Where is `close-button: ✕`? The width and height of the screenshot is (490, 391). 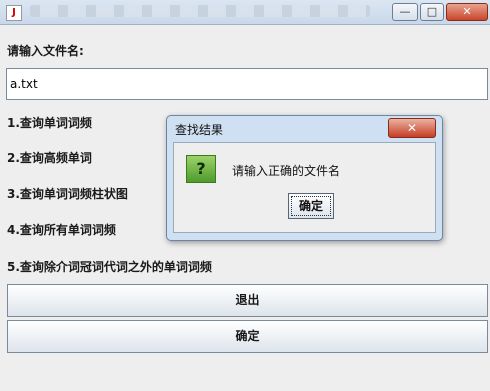 close-button: ✕ is located at coordinates (467, 12).